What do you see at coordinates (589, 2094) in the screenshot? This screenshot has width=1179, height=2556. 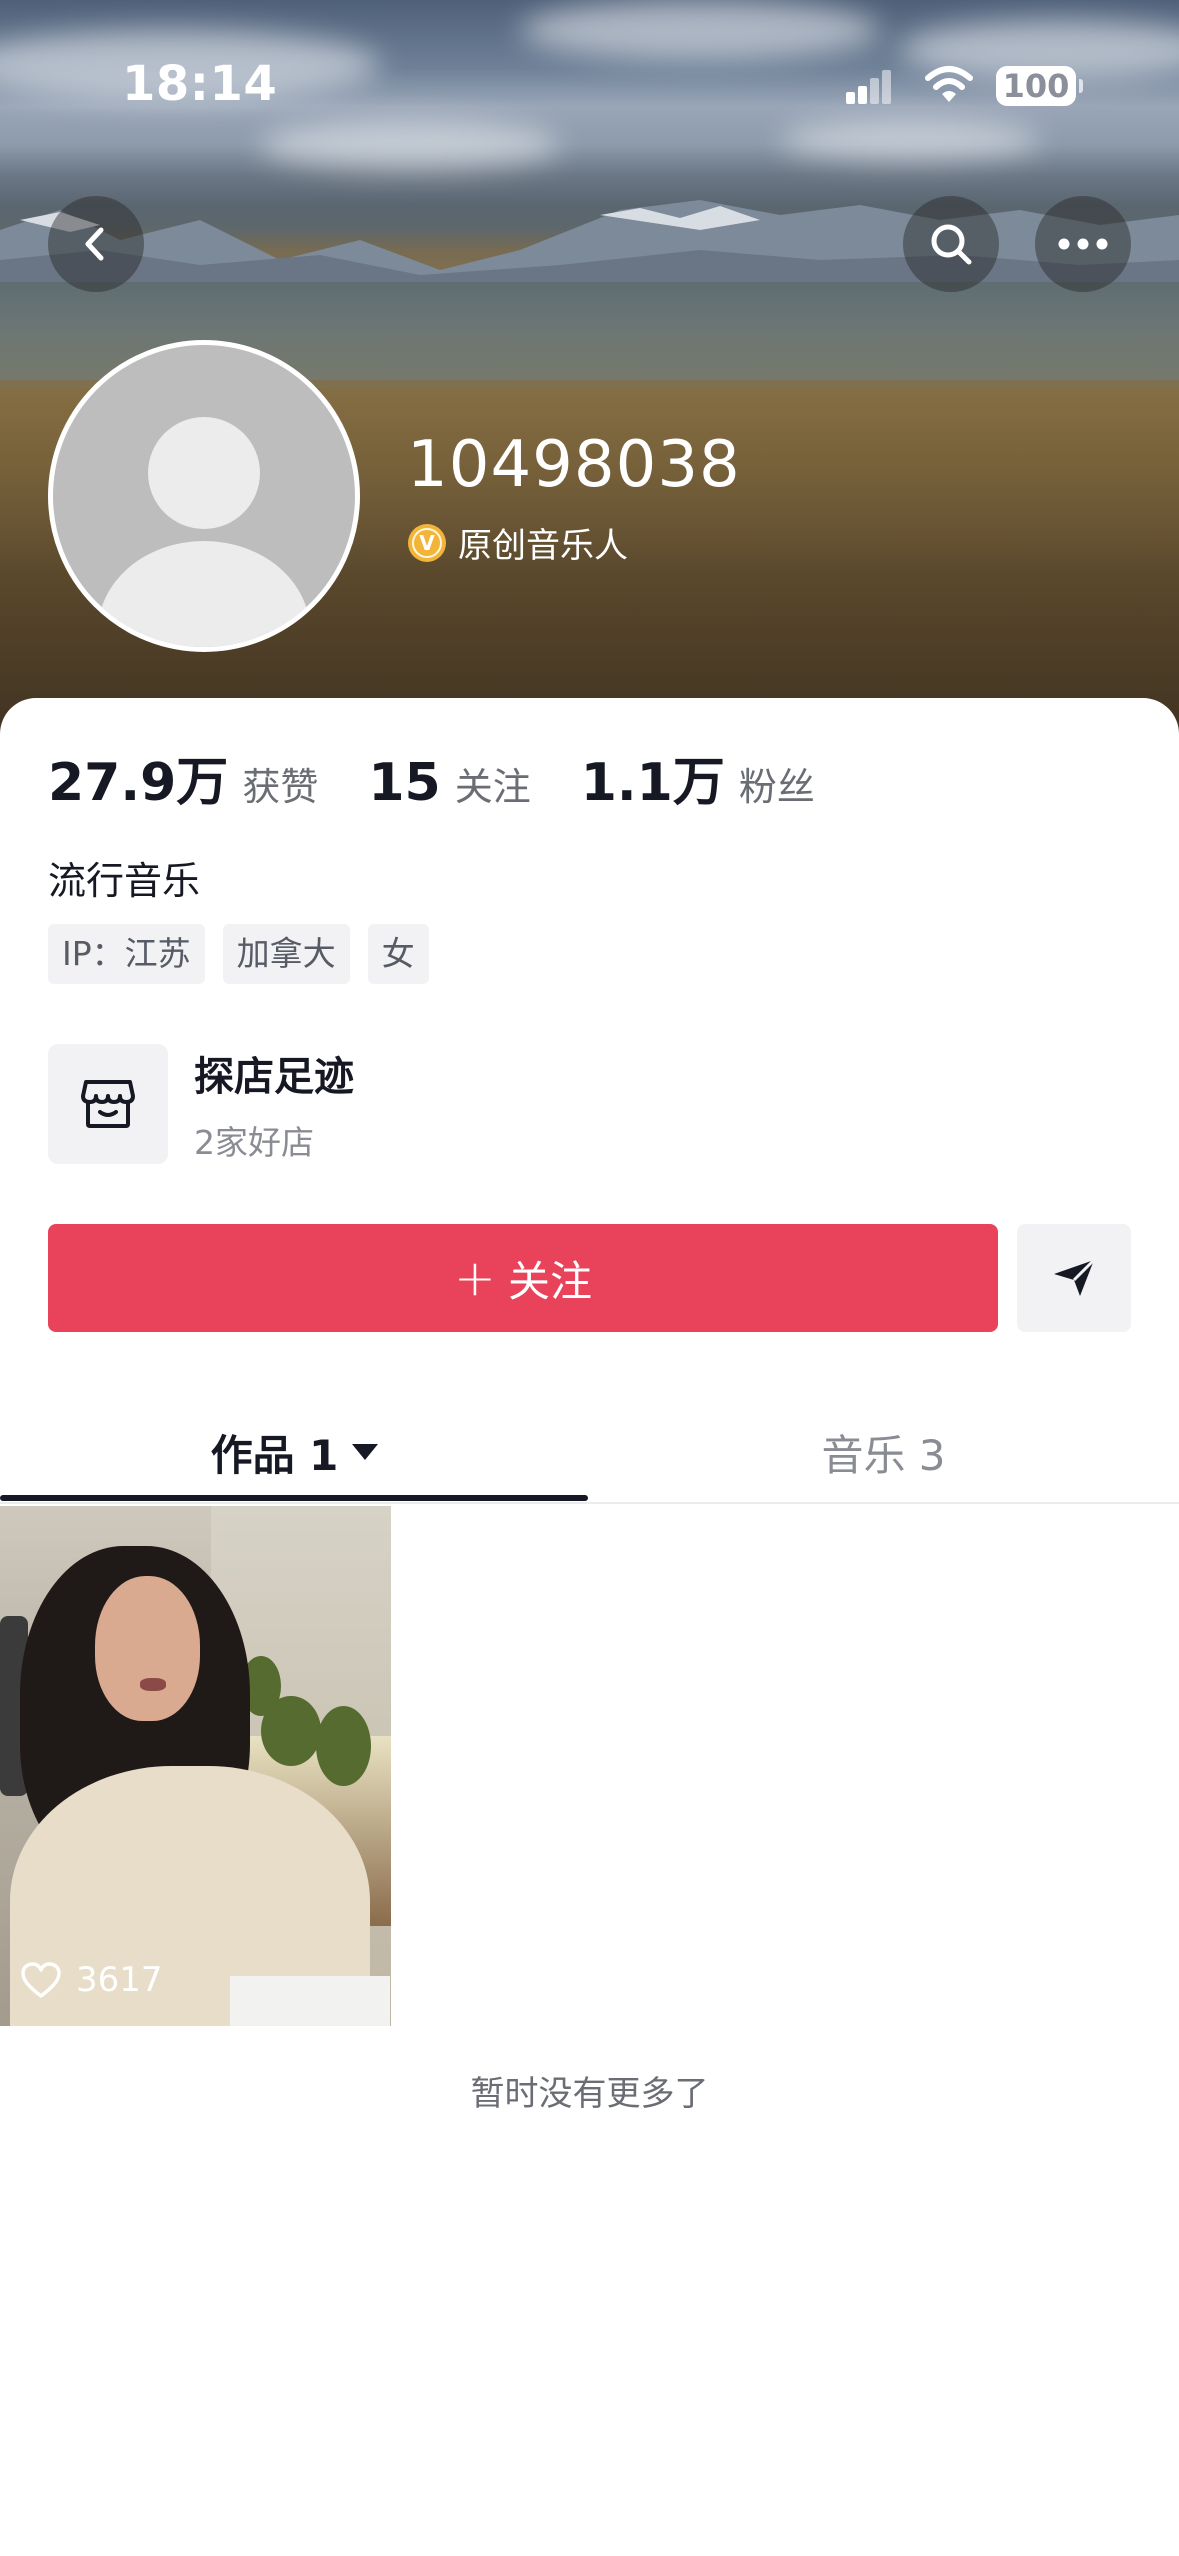 I see `end-of-list-message: 暂时没有更多了` at bounding box center [589, 2094].